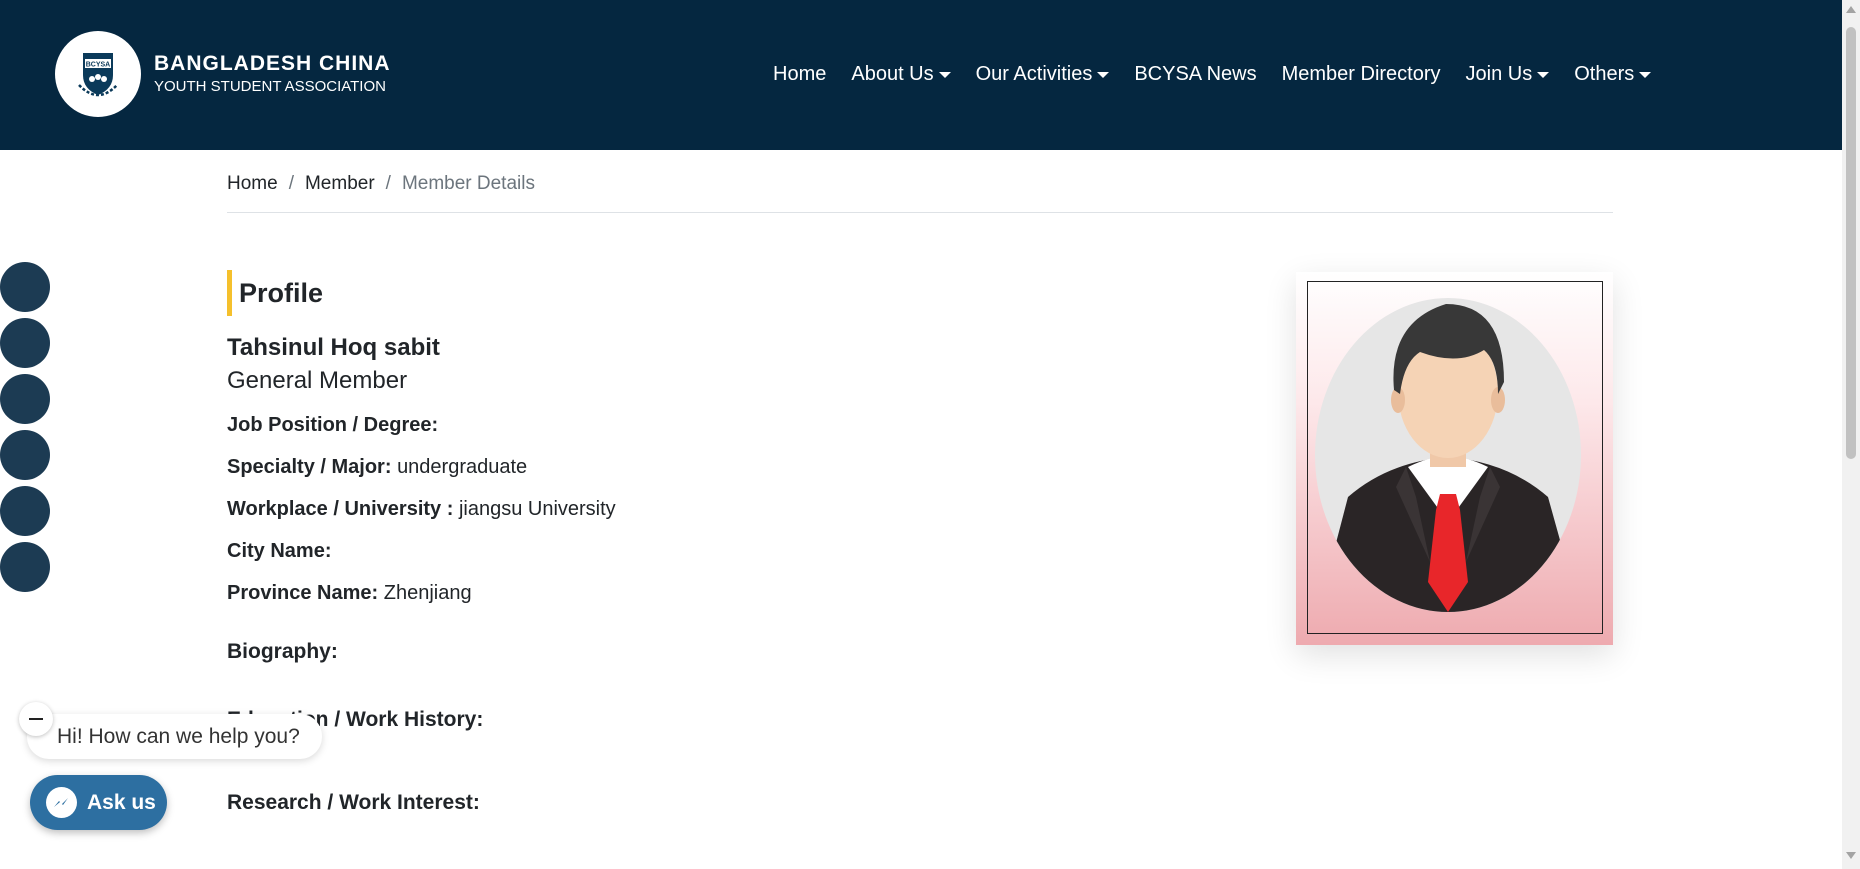  Describe the element at coordinates (270, 86) in the screenshot. I see `brand-name-line2: YOUTH STUDENT ASSOCIATION` at that location.